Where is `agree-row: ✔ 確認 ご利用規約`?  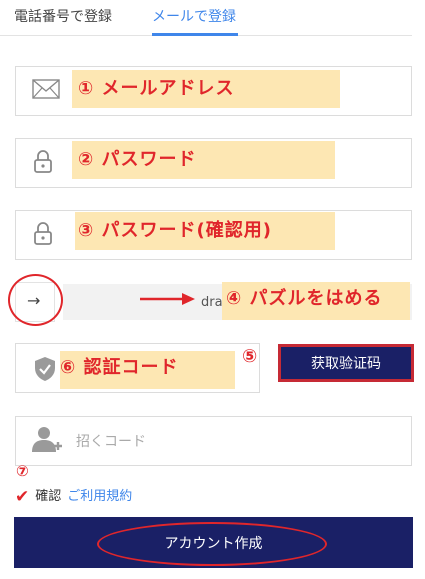 agree-row: ✔ 確認 ご利用規約 is located at coordinates (73, 497).